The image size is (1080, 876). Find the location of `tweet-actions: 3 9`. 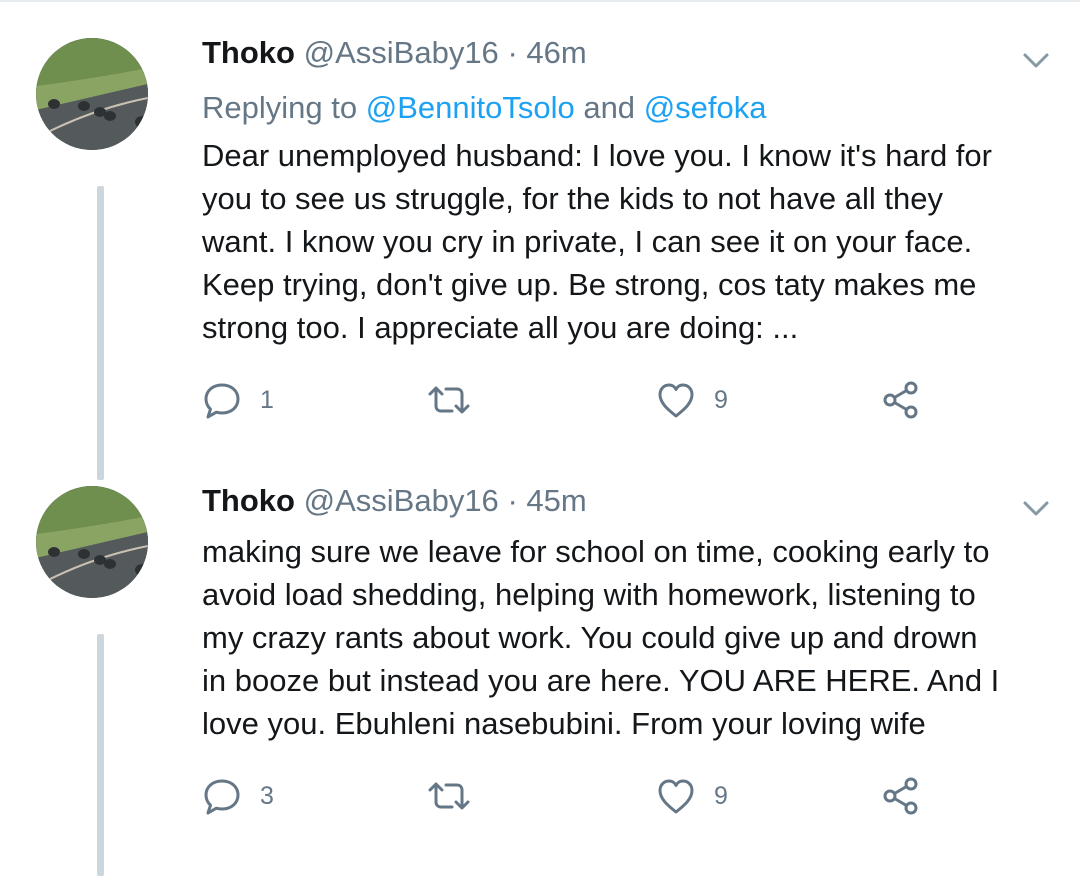

tweet-actions: 3 9 is located at coordinates (570, 796).